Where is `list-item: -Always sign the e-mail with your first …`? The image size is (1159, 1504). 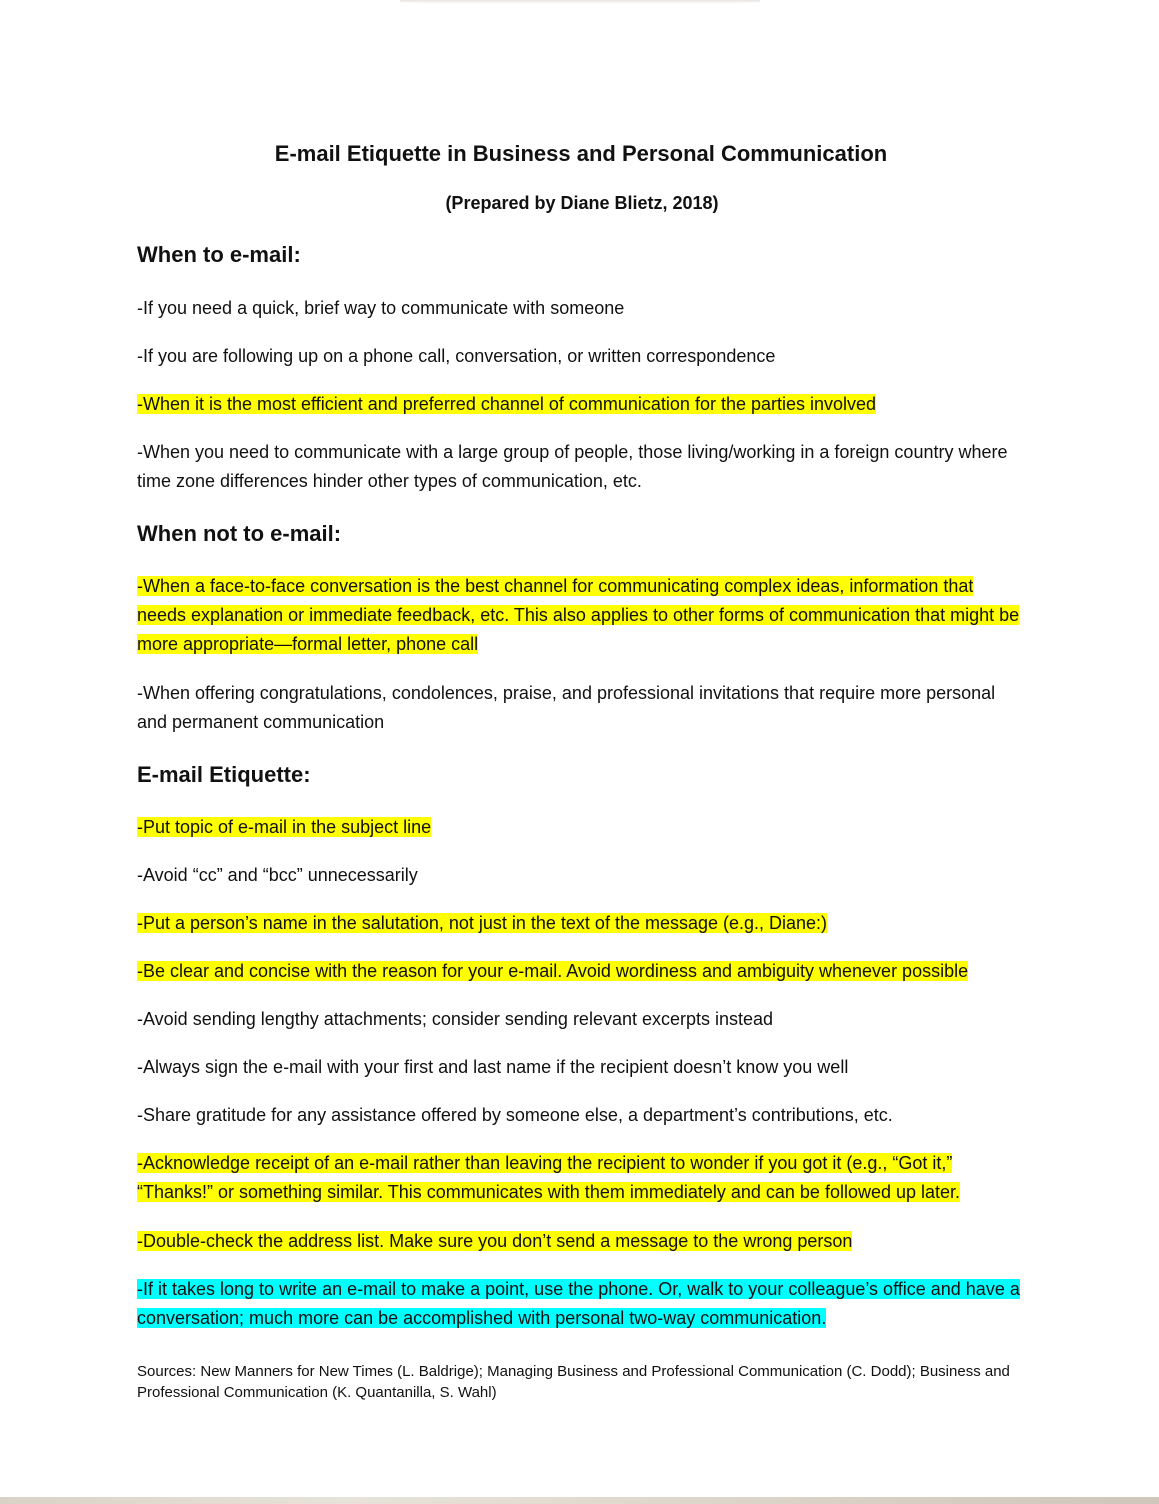 list-item: -Always sign the e-mail with your first … is located at coordinates (582, 1067).